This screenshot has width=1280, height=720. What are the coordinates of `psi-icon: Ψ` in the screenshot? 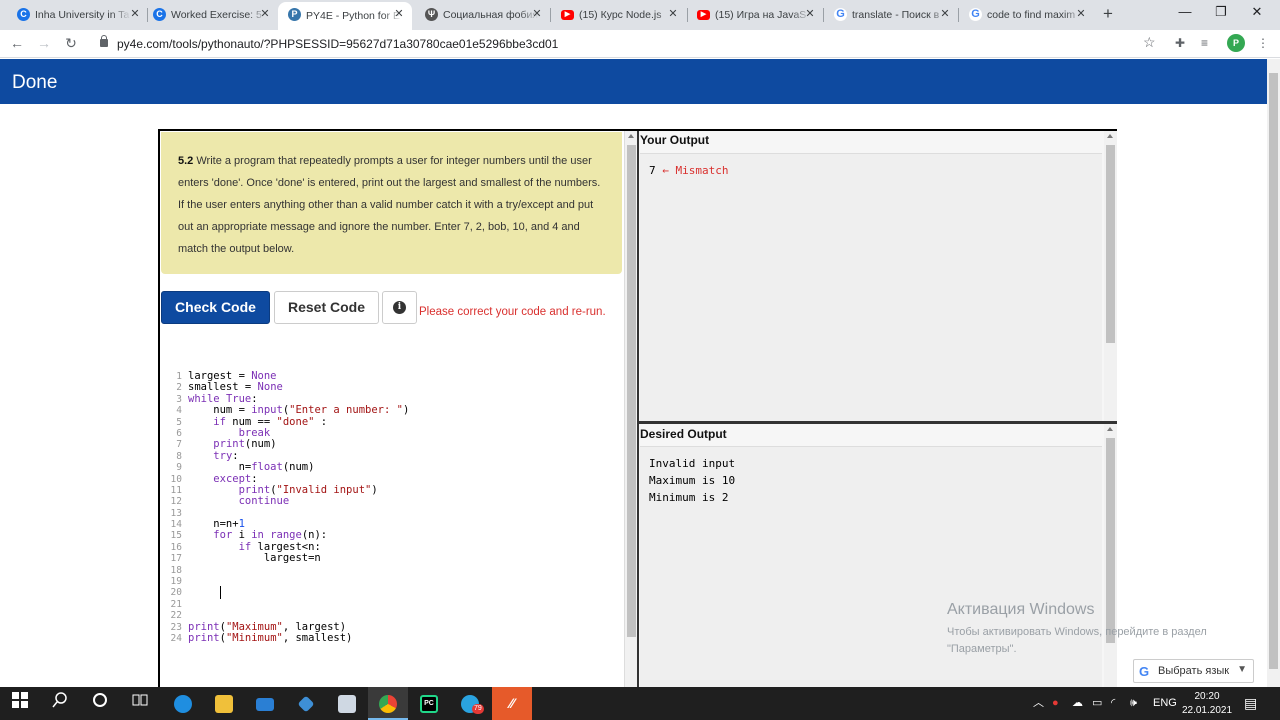 It's located at (431, 14).